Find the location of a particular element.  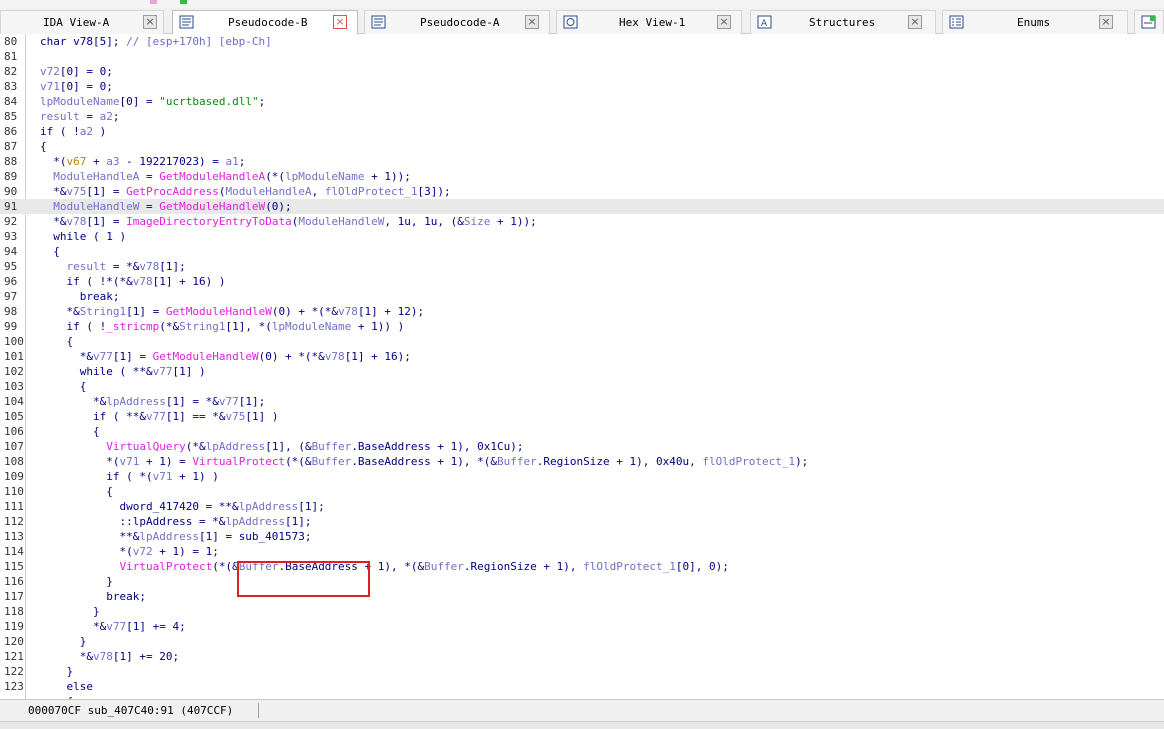

code-token: v78 is located at coordinates (149, 266).